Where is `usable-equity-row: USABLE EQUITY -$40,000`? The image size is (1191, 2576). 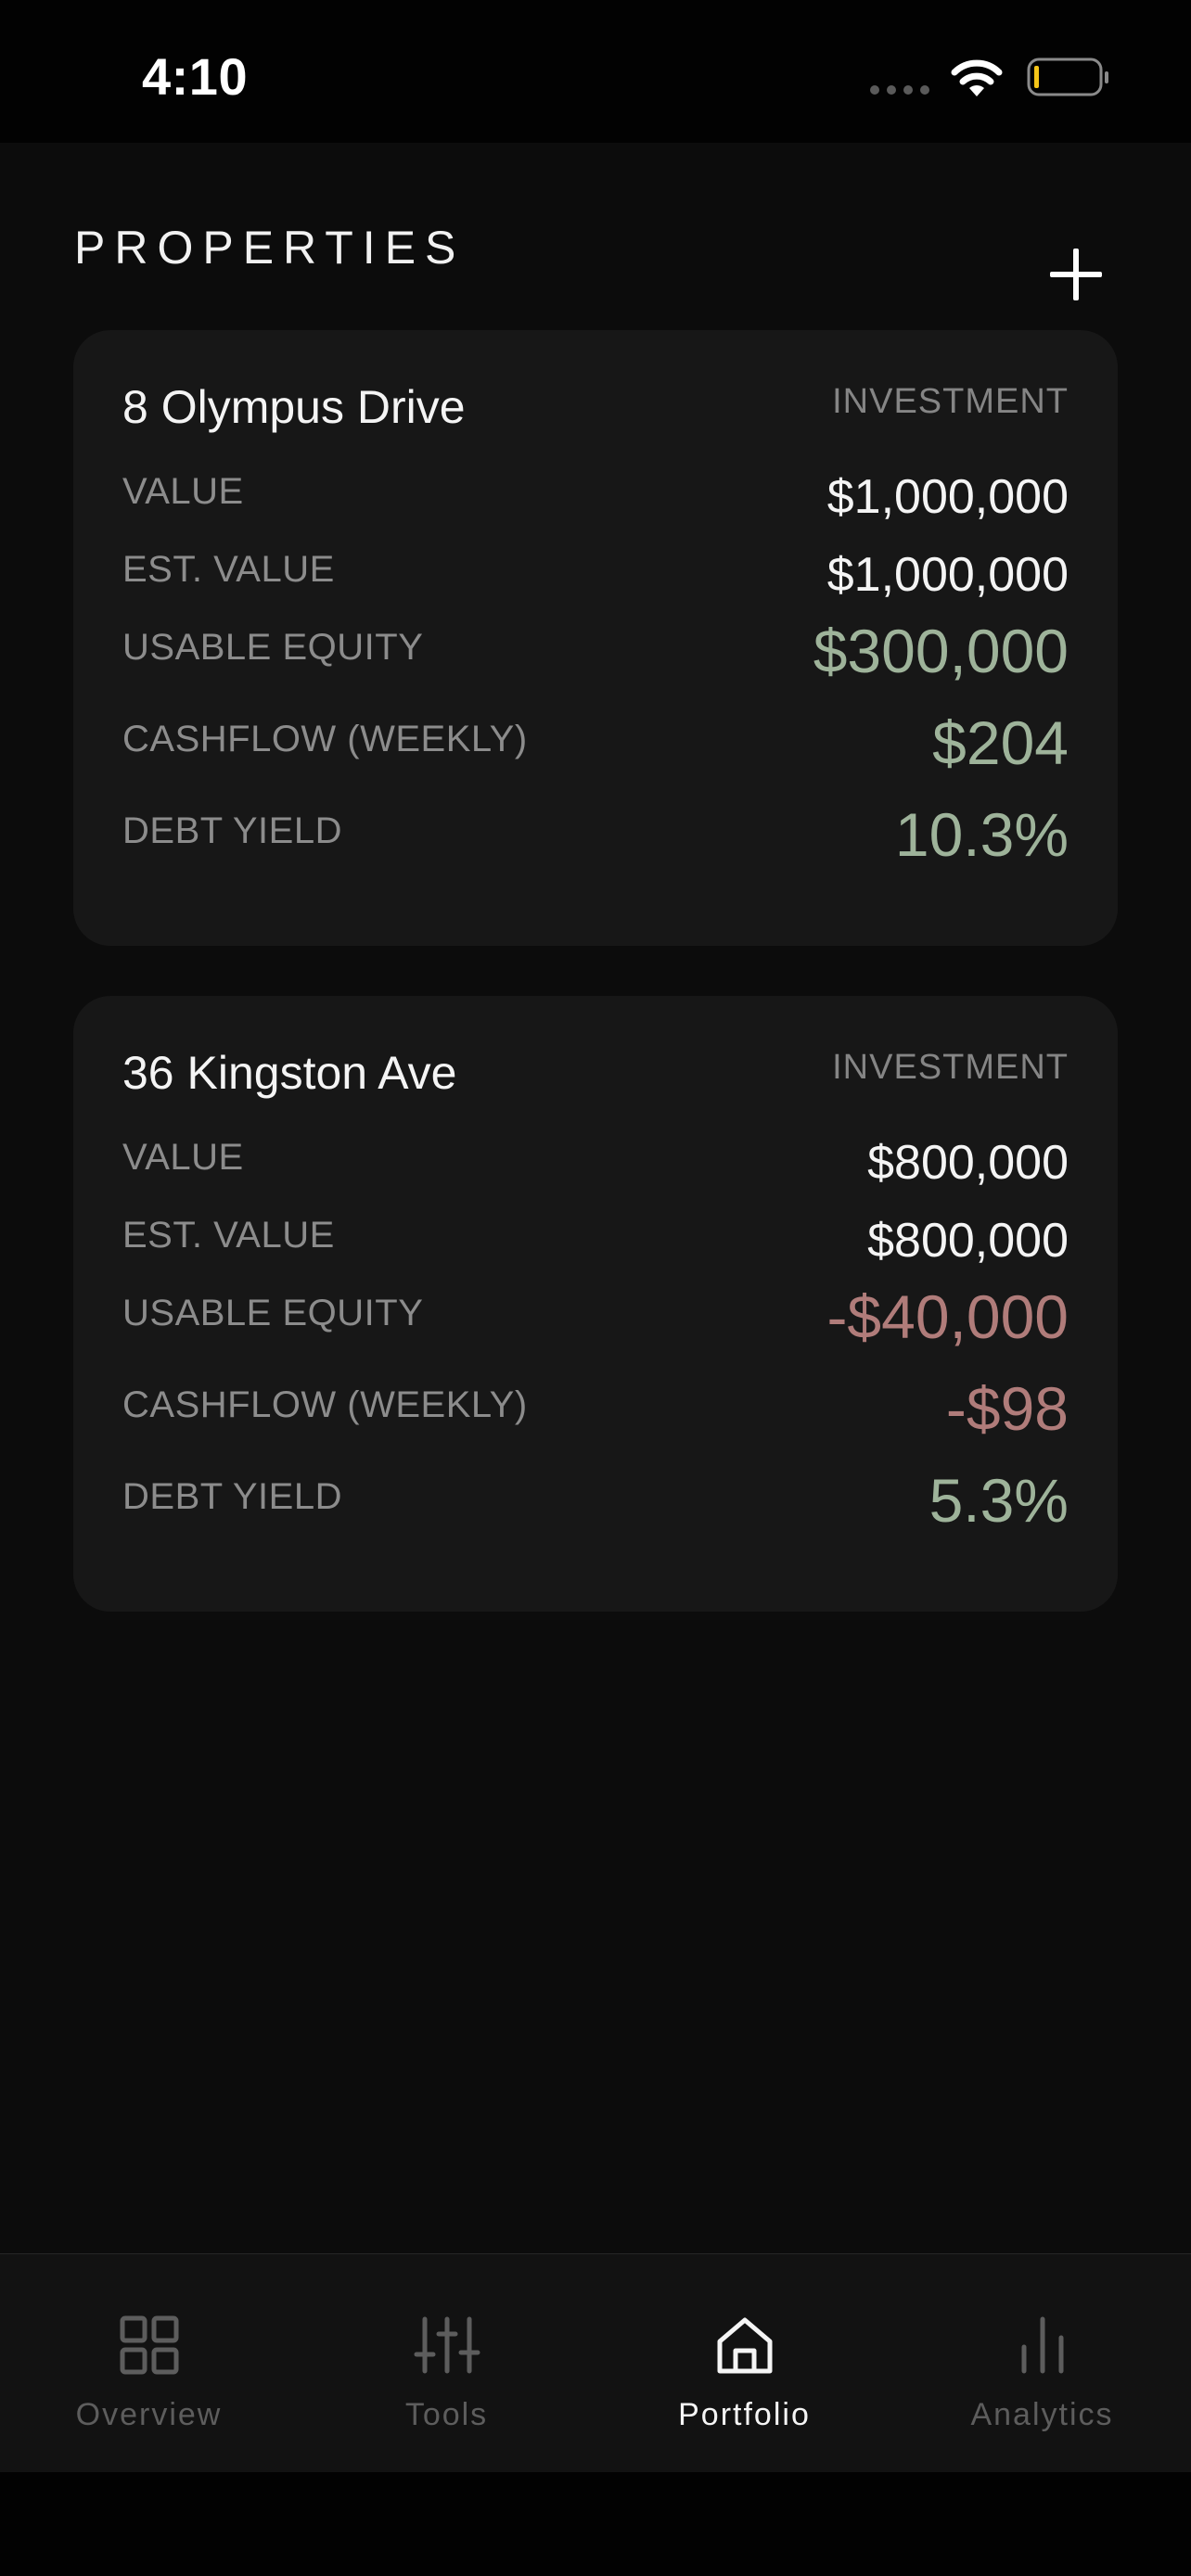 usable-equity-row: USABLE EQUITY -$40,000 is located at coordinates (595, 1329).